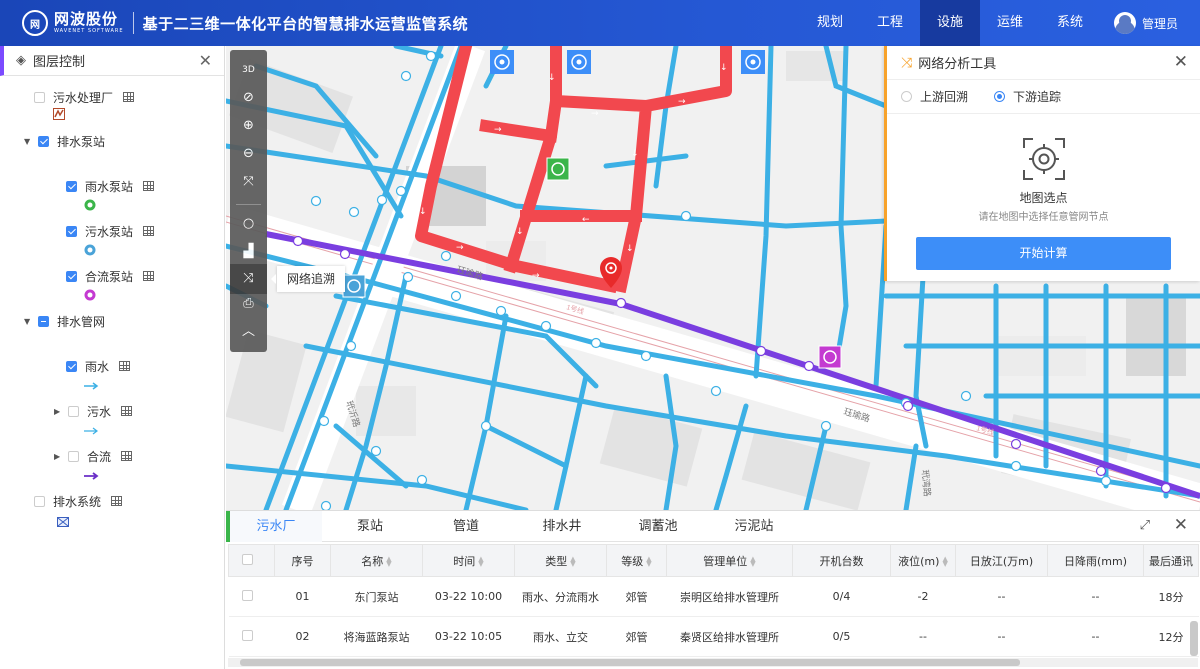  I want to click on column-header-sortable: 管理单位 ▲ ▼, so click(729, 560).